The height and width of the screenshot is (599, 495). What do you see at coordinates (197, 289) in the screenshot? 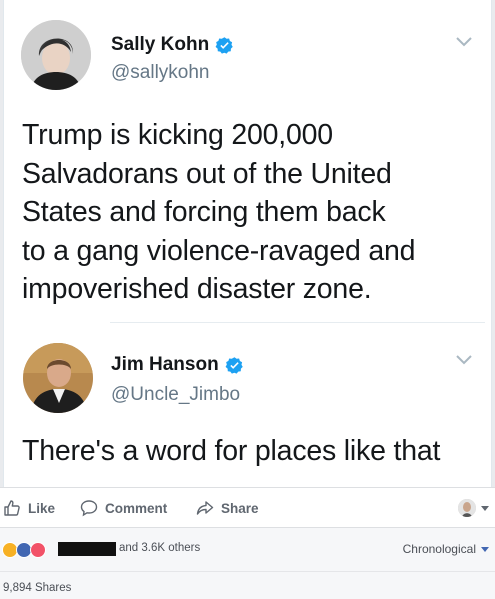
I see `tweet-text-line: impoverished disaster zone.` at bounding box center [197, 289].